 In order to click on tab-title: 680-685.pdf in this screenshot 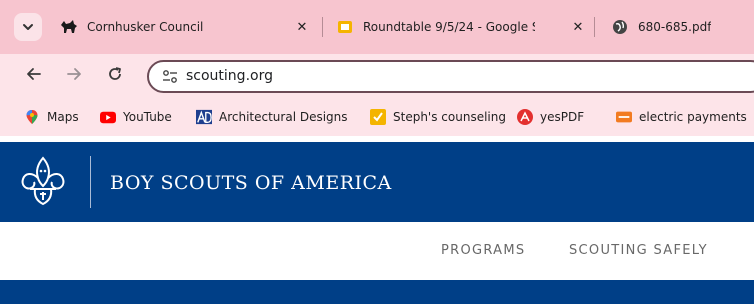, I will do `click(675, 27)`.